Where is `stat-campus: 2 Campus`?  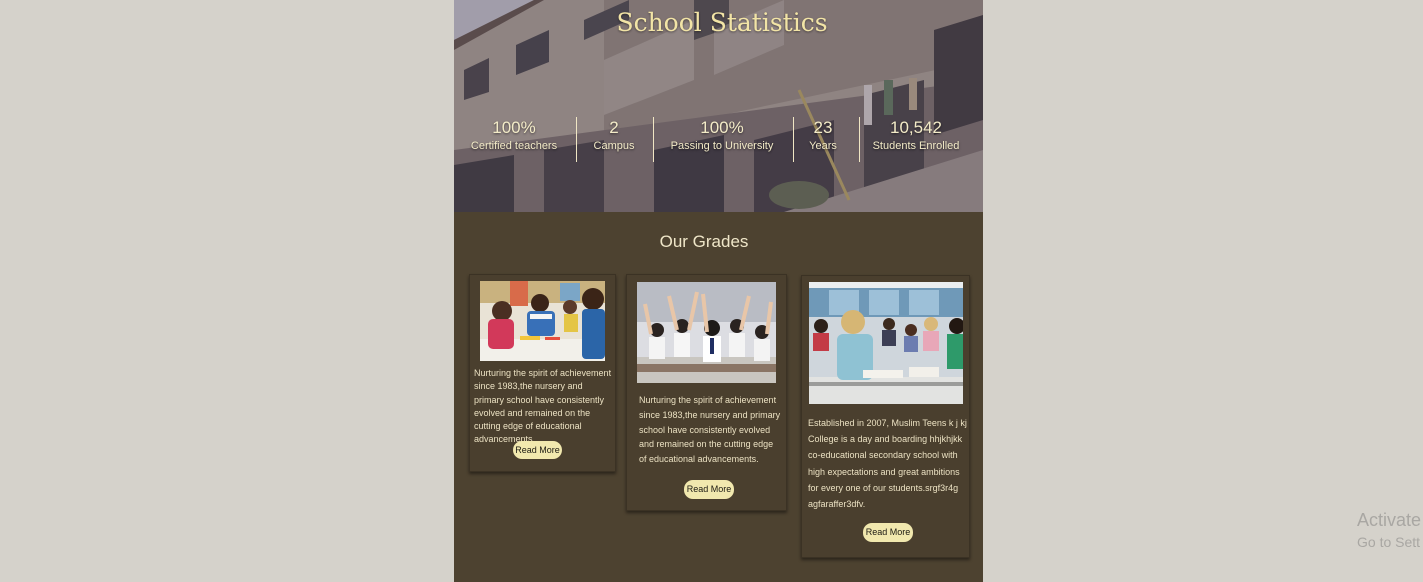 stat-campus: 2 Campus is located at coordinates (614, 135).